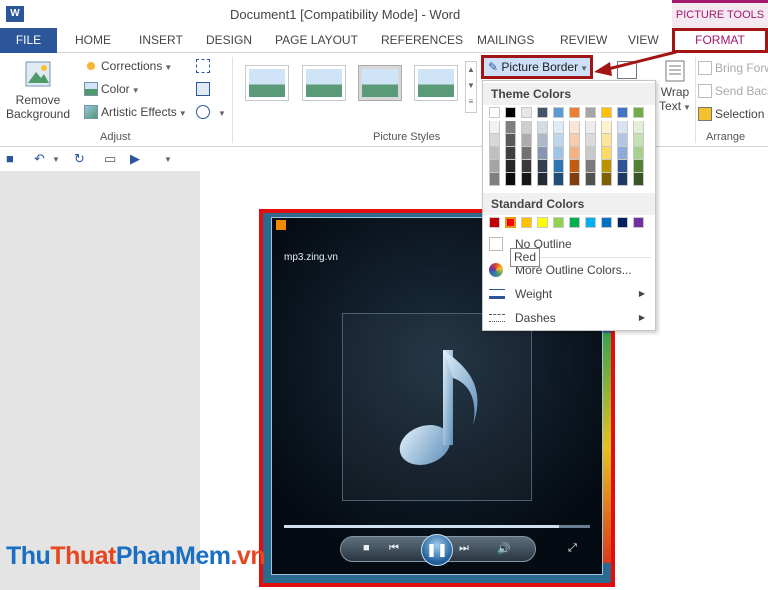  Describe the element at coordinates (464, 548) in the screenshot. I see `next-icon: ⏭` at that location.